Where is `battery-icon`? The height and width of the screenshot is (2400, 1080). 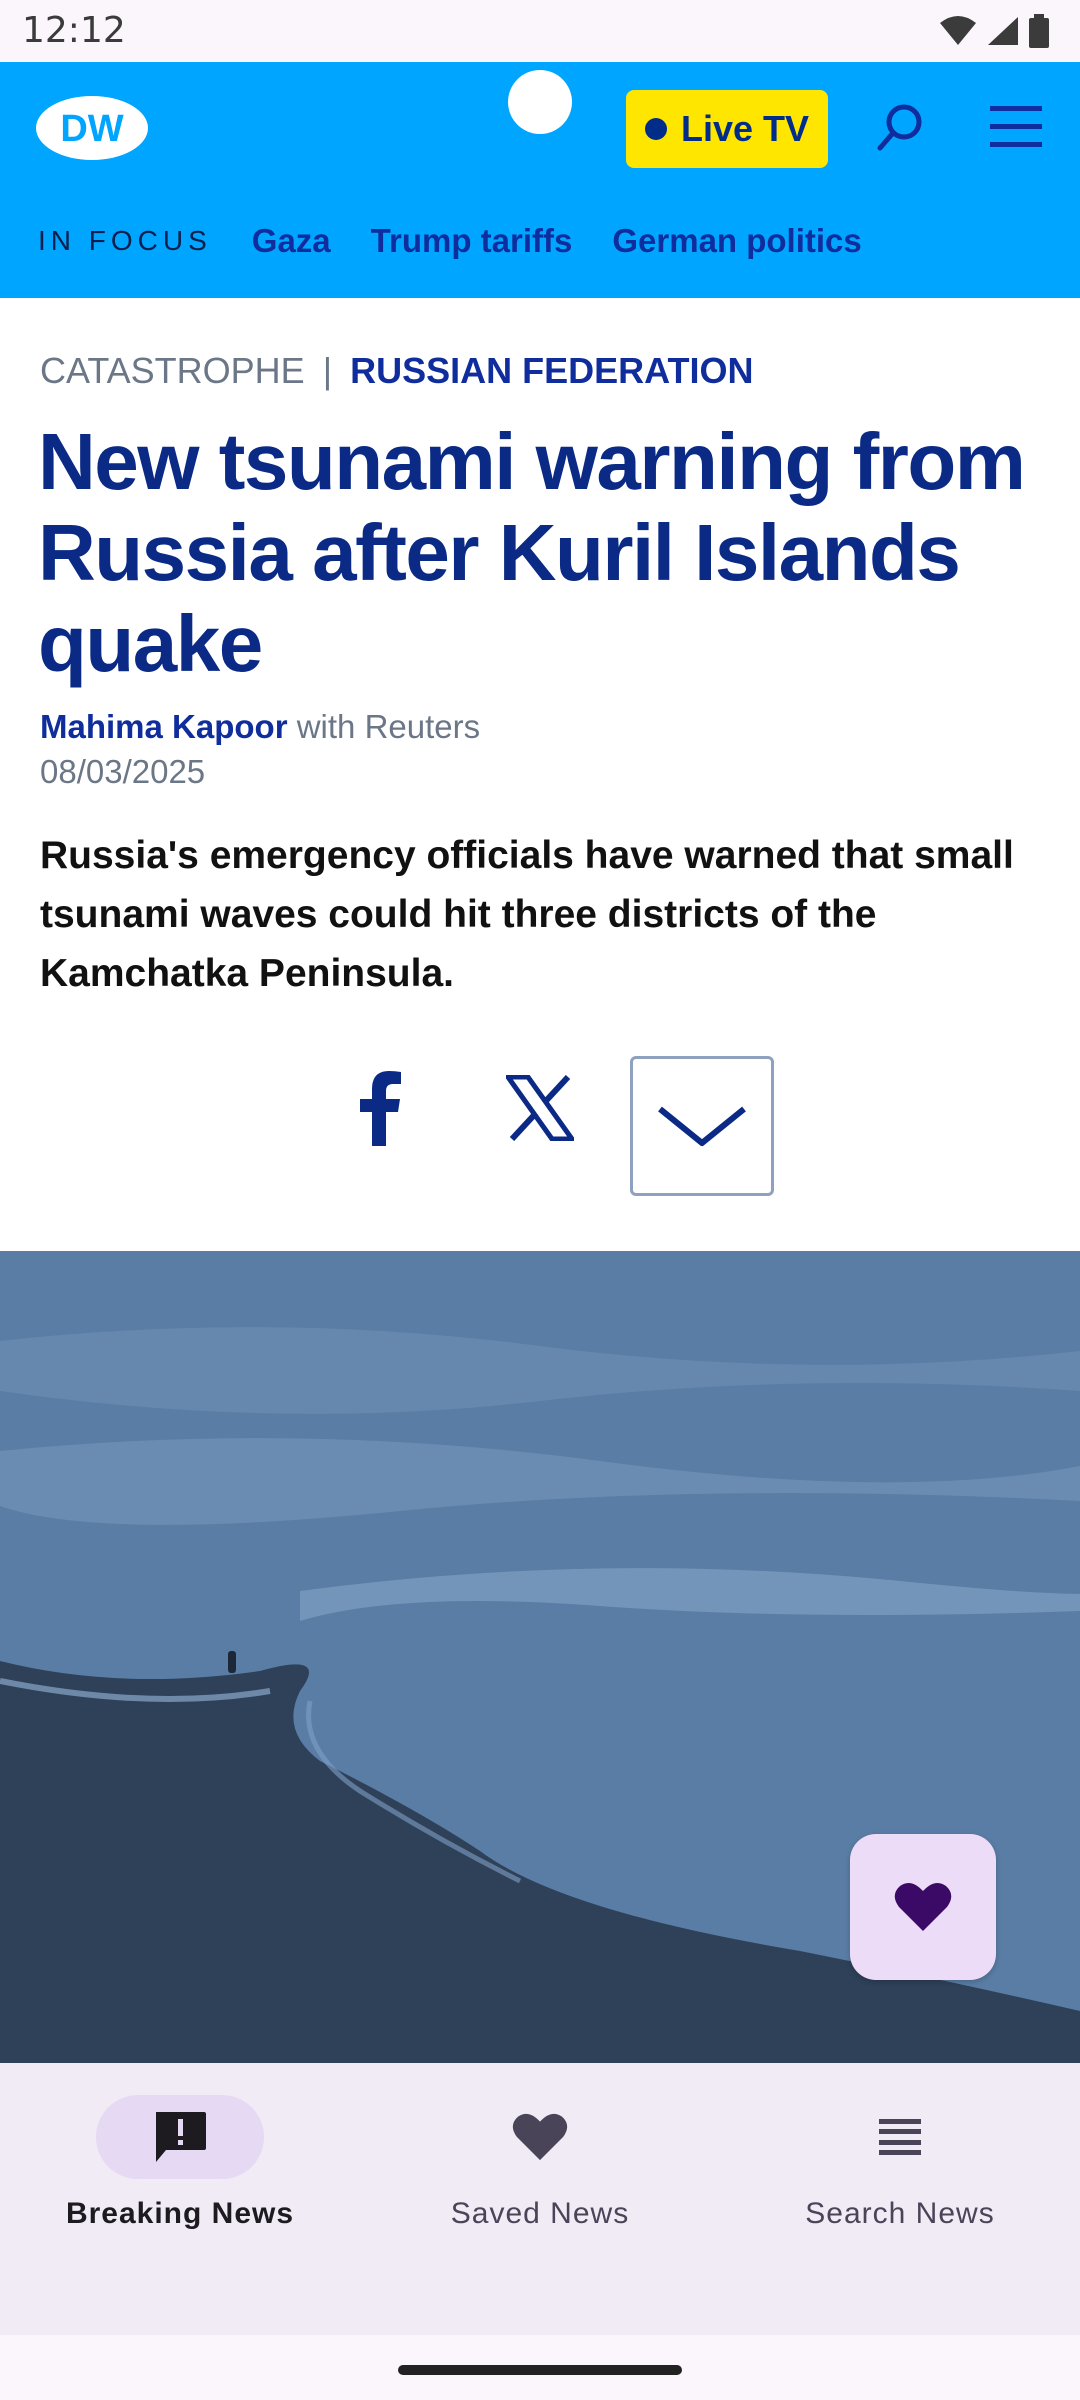 battery-icon is located at coordinates (1039, 31).